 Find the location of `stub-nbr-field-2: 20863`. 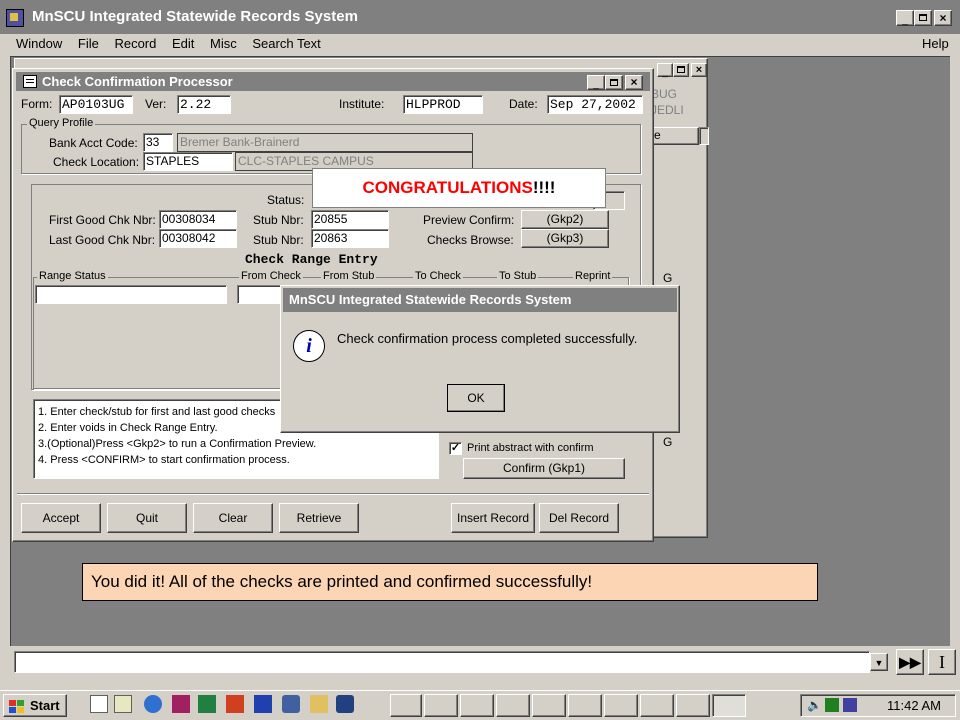

stub-nbr-field-2: 20863 is located at coordinates (350, 238).